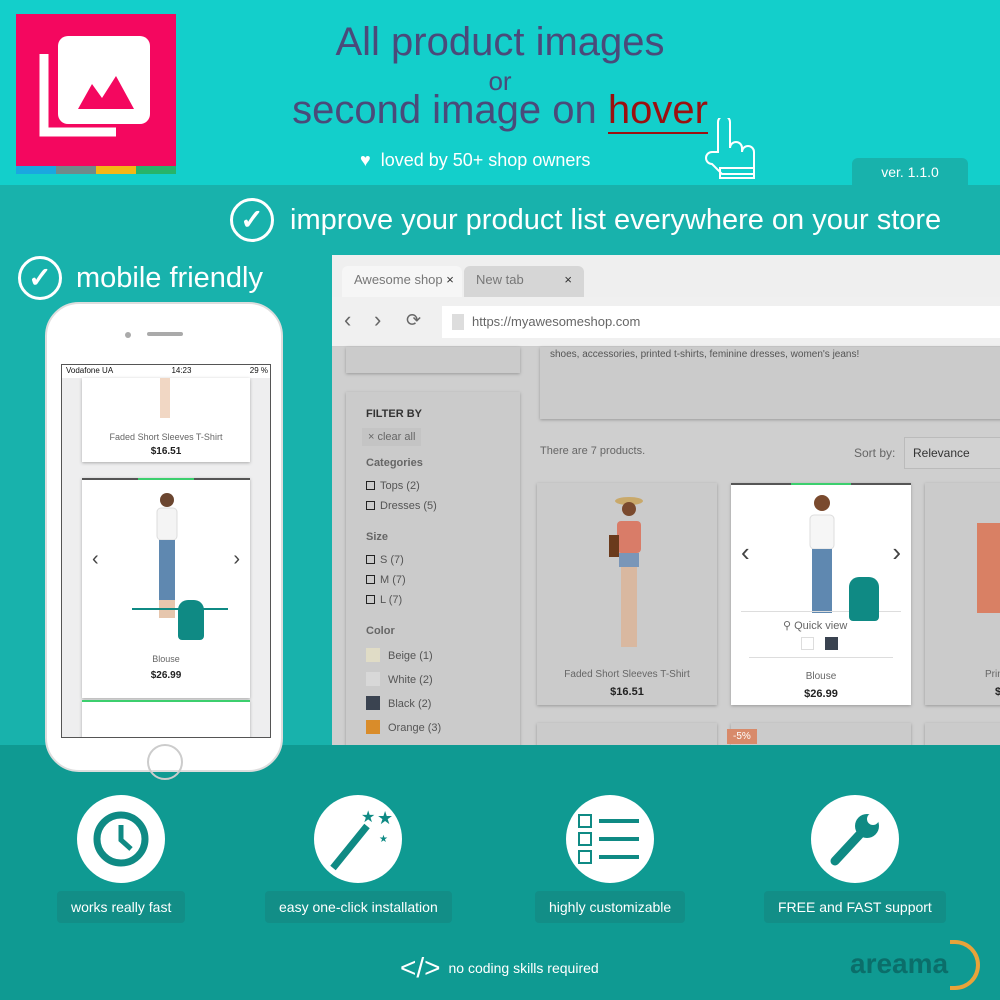  I want to click on filter-label: Beige (1), so click(410, 656).